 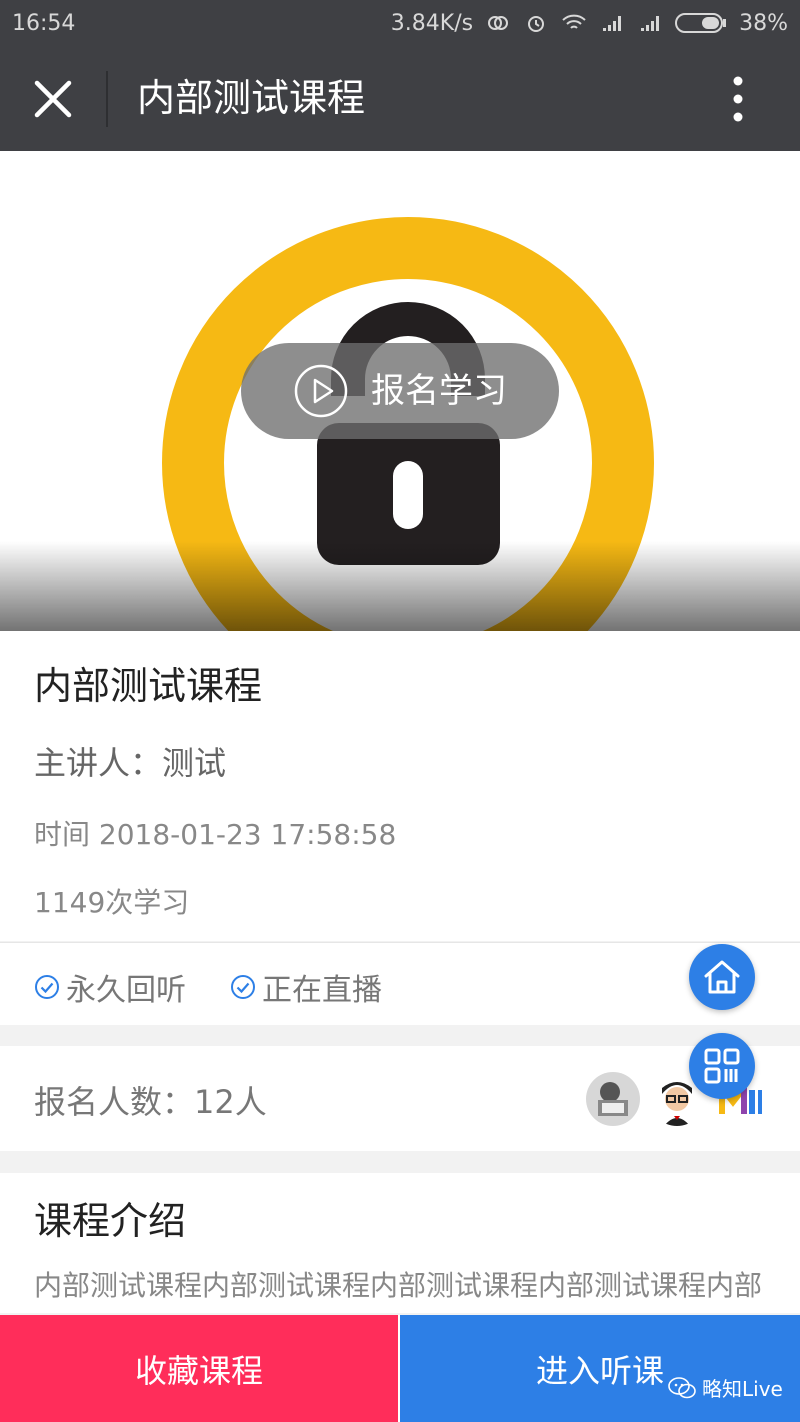 I want to click on status-time: 16:54, so click(x=44, y=23).